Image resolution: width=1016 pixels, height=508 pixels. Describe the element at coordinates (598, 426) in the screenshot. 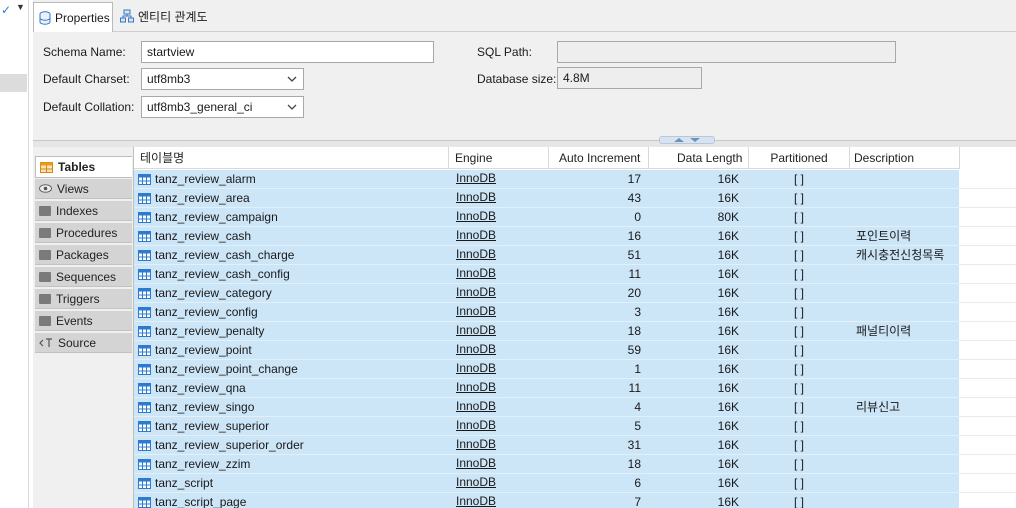

I see `cell-auto-increment: 5` at that location.